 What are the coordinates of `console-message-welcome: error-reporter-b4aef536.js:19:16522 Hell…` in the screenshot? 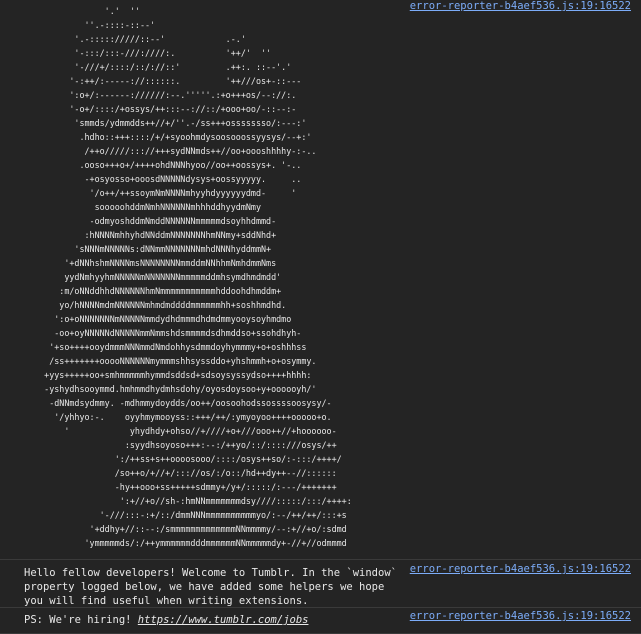 It's located at (320, 584).